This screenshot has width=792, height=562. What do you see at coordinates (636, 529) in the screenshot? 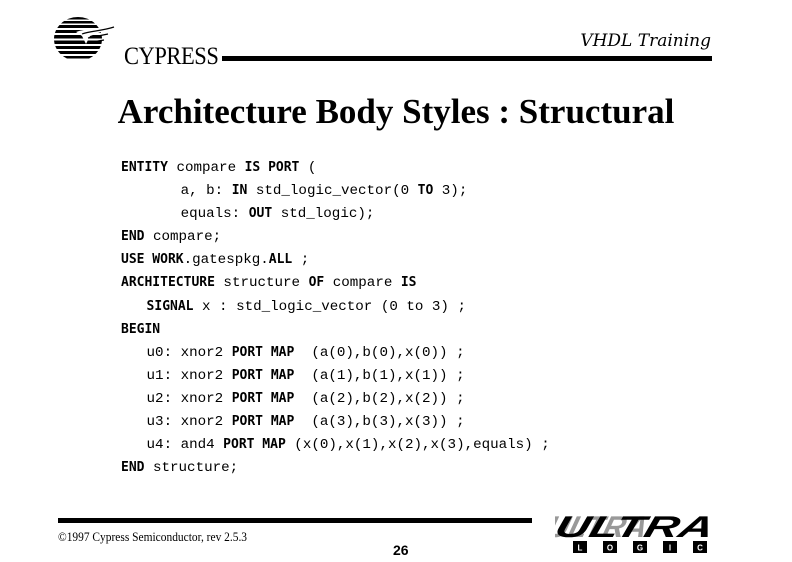
I see `ultra-logo-text: ULTRA` at bounding box center [636, 529].